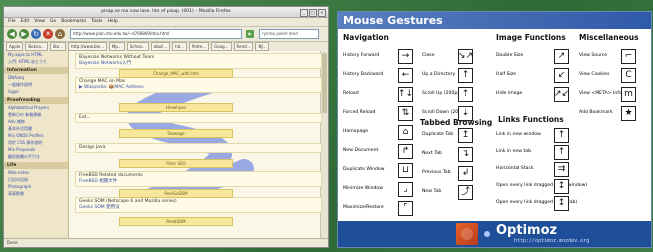 The image size is (653, 252). I want to click on menu-item: File, so click(12, 22).